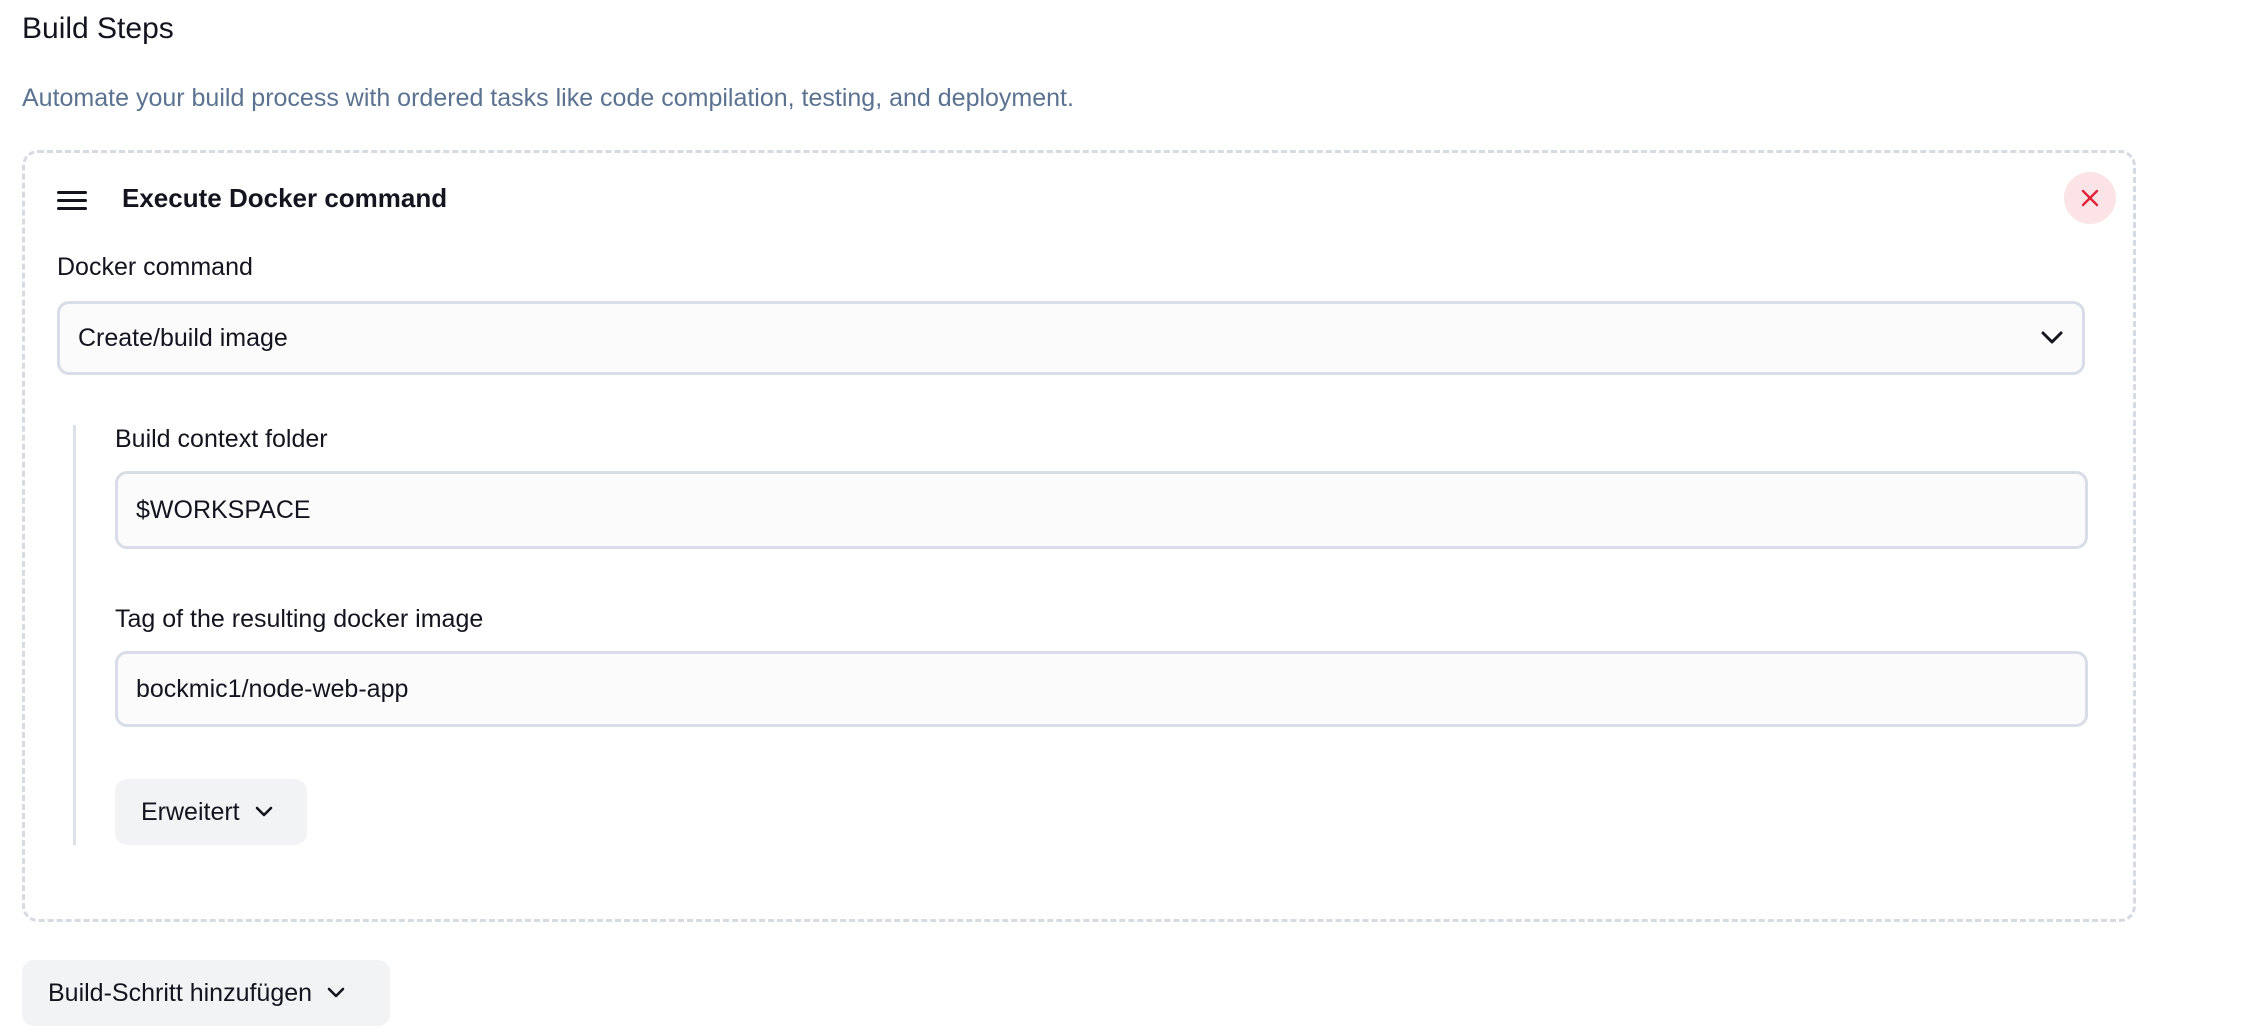 The image size is (2254, 1030). I want to click on build-context-value: $WORKSPACE, so click(223, 509).